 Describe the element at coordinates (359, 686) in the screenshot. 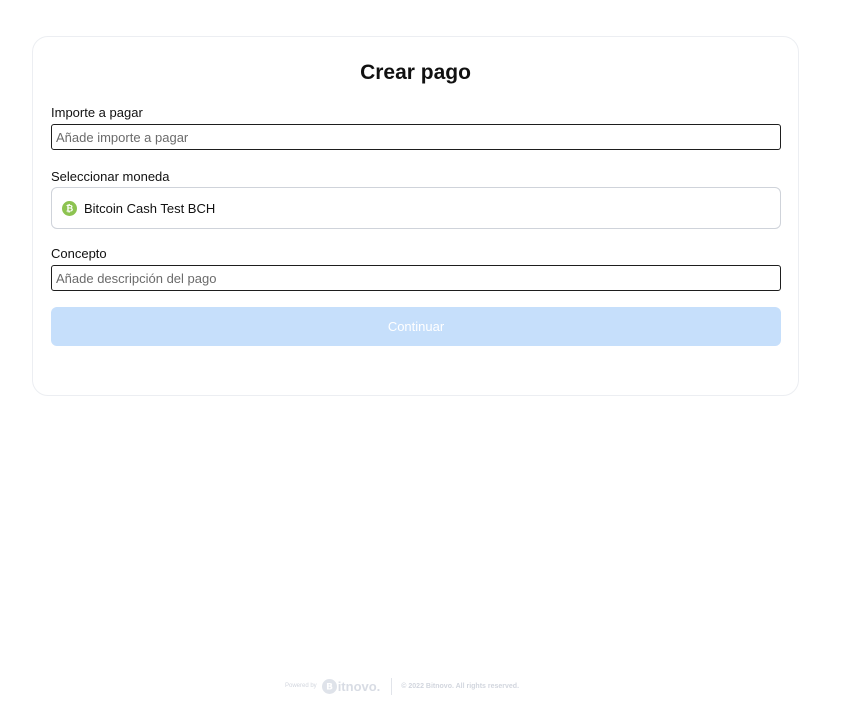

I see `brand-name: itnovo.` at that location.